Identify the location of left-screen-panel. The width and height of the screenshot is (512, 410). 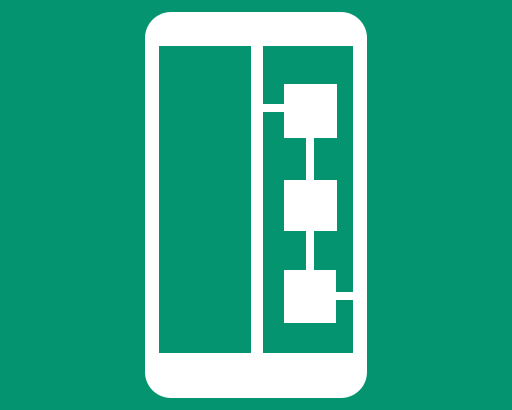
(205, 199).